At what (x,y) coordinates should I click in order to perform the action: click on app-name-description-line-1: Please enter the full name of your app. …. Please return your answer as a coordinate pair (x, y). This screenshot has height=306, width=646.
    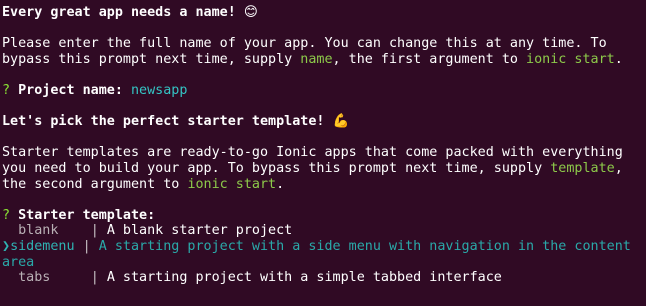
    Looking at the image, I should click on (304, 44).